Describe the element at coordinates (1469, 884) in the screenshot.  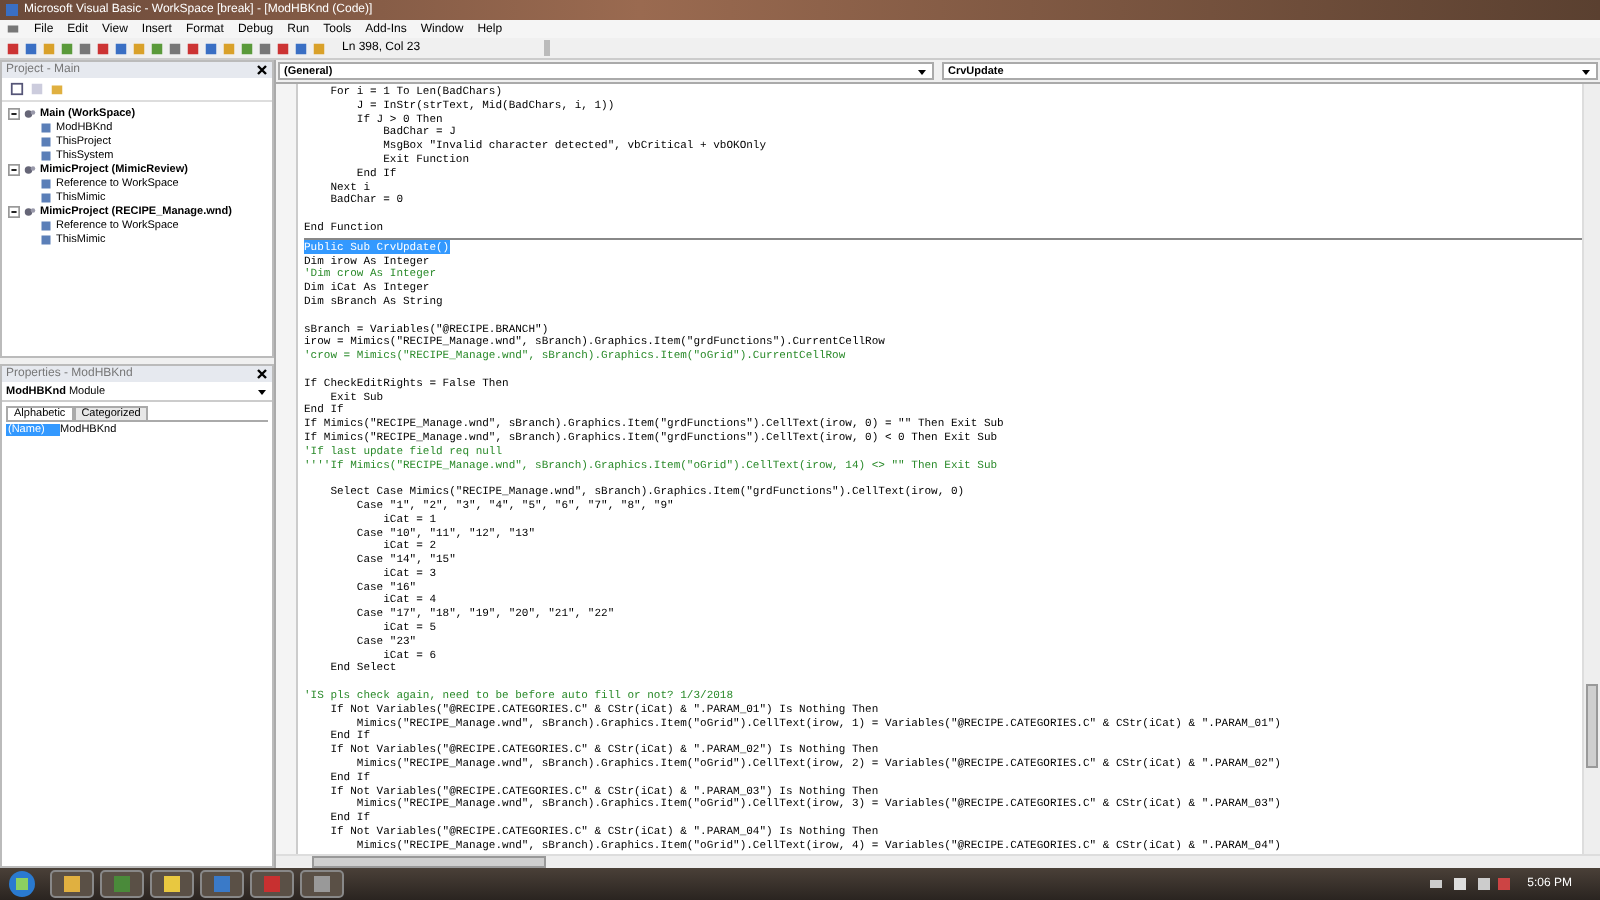
I see `tray-icons` at that location.